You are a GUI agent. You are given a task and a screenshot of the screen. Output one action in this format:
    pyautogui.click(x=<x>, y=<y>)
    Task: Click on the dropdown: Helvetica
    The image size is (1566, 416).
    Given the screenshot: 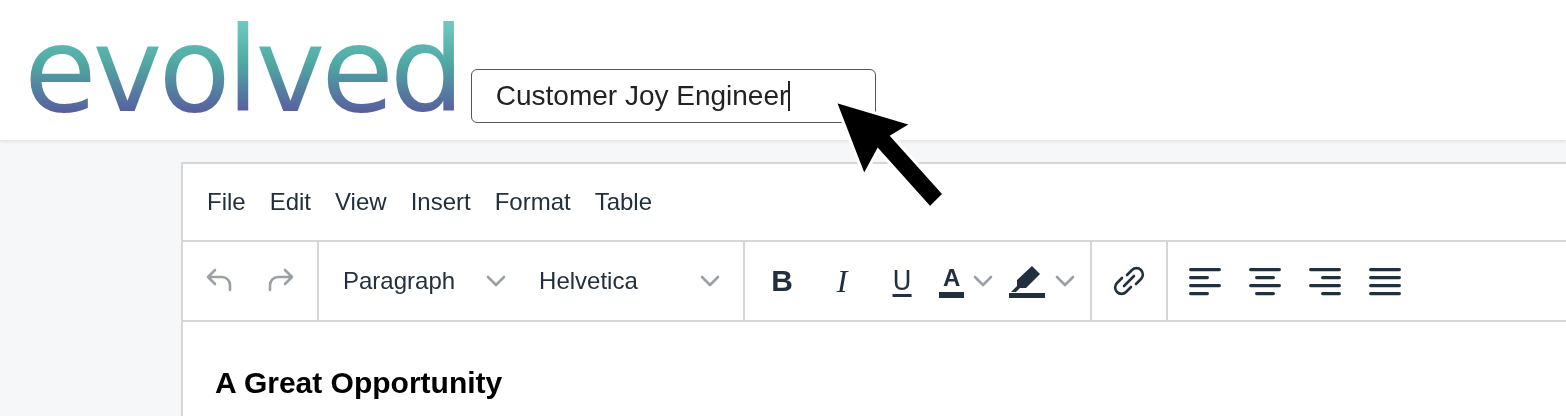 What is the action you would take?
    pyautogui.click(x=629, y=281)
    